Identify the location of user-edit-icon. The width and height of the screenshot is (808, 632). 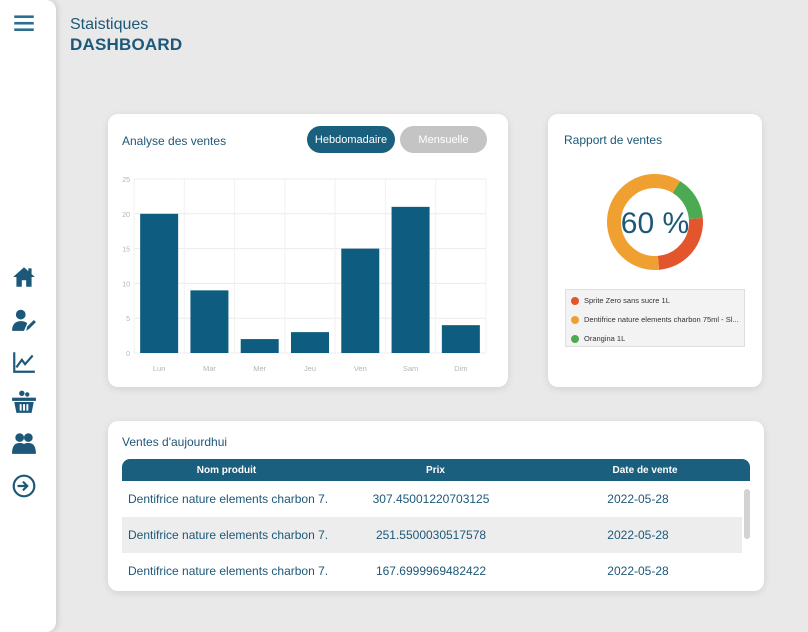
(24, 320).